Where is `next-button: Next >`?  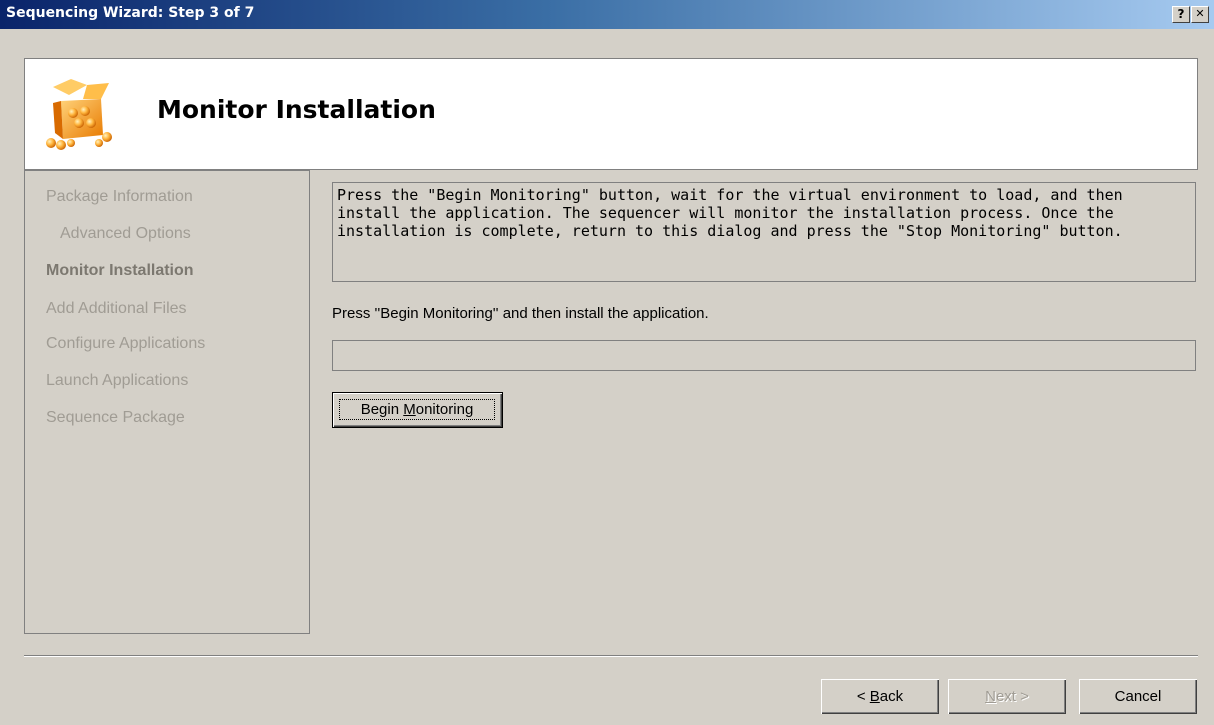 next-button: Next > is located at coordinates (1007, 696).